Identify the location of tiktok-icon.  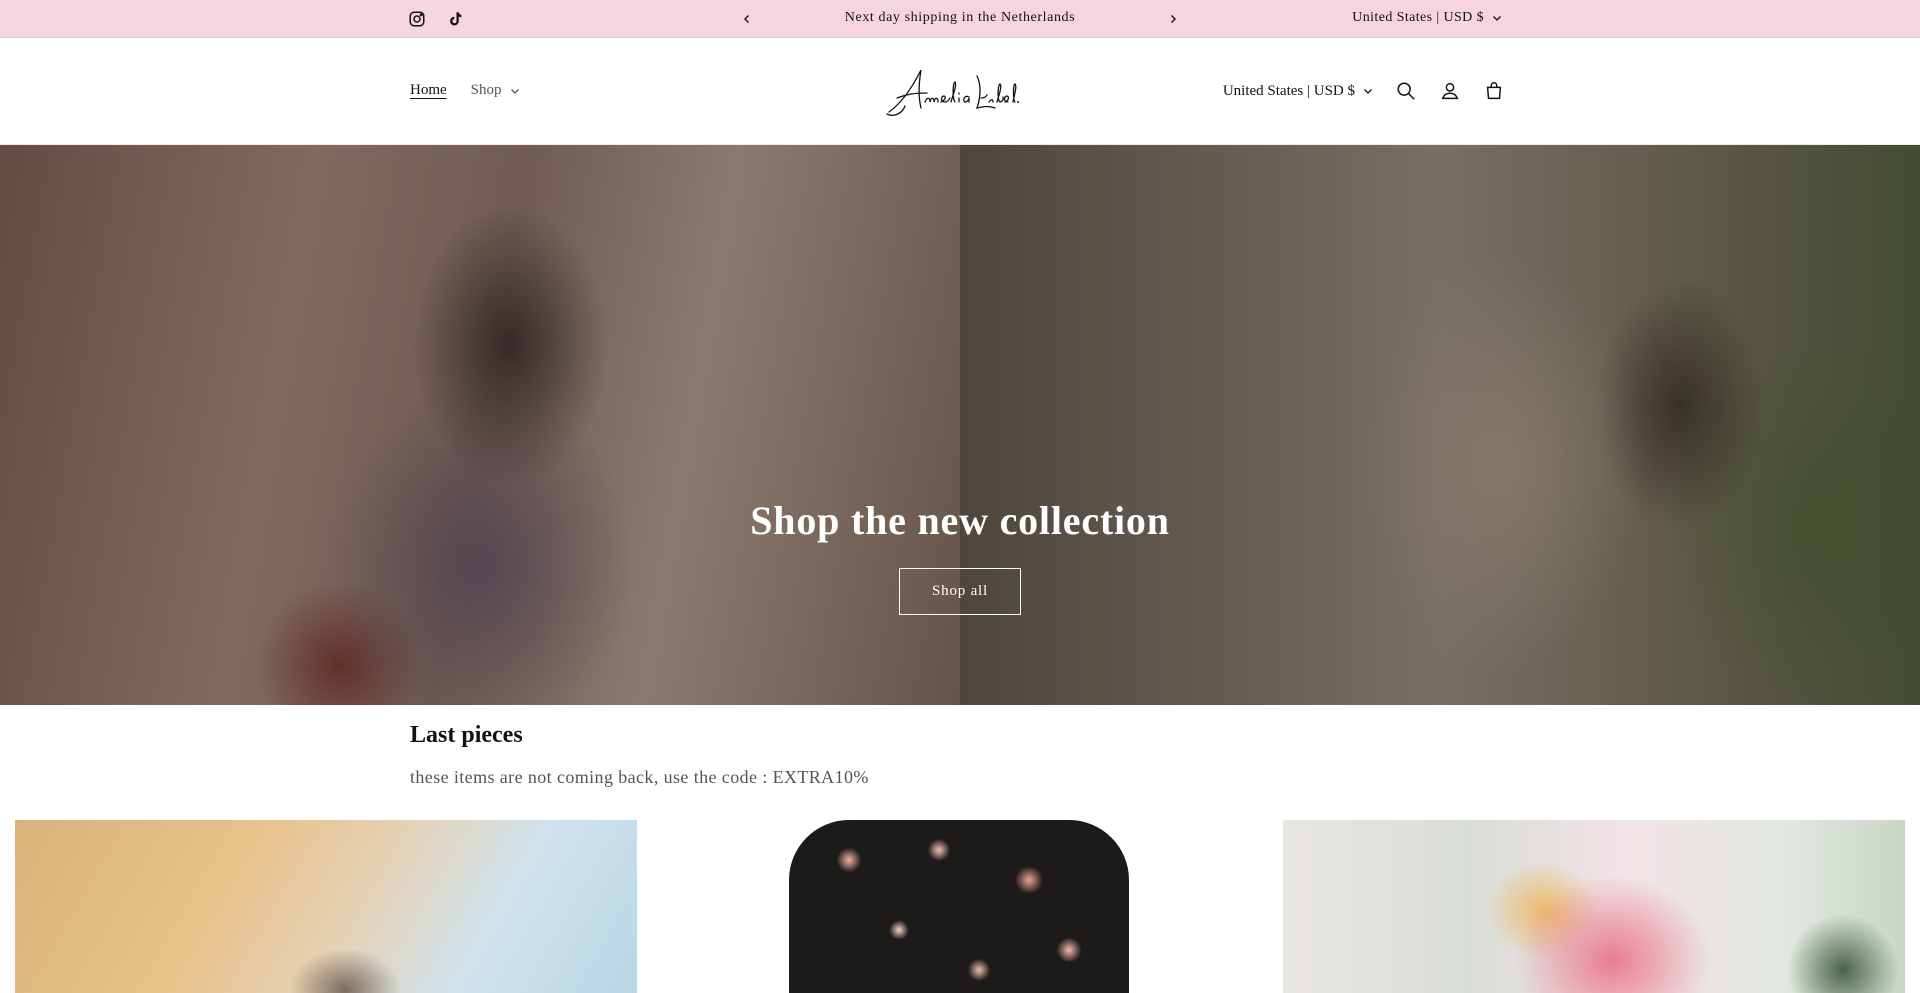
(455, 19).